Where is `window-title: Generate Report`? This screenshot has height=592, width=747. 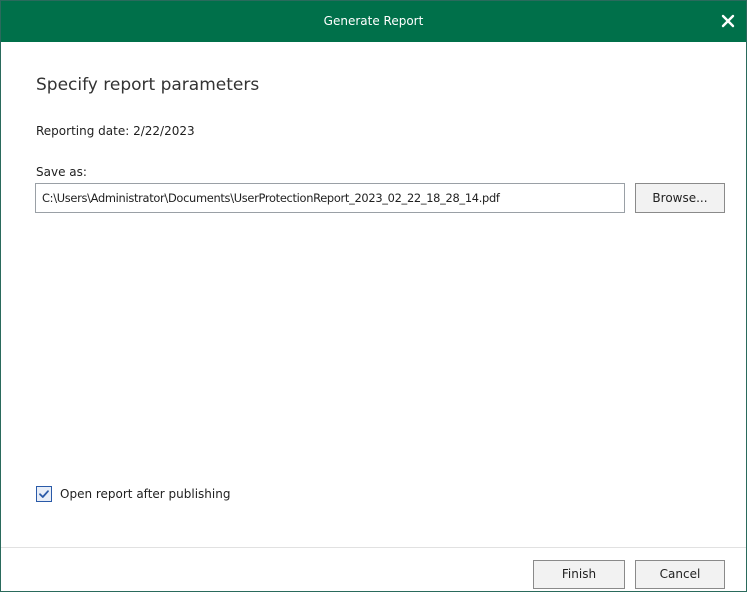
window-title: Generate Report is located at coordinates (373, 21).